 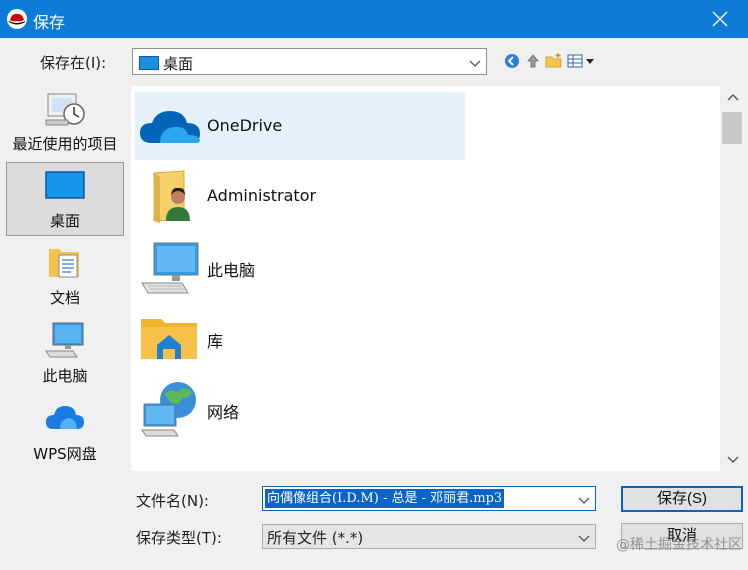 I want to click on new-folder-icon, so click(x=554, y=61).